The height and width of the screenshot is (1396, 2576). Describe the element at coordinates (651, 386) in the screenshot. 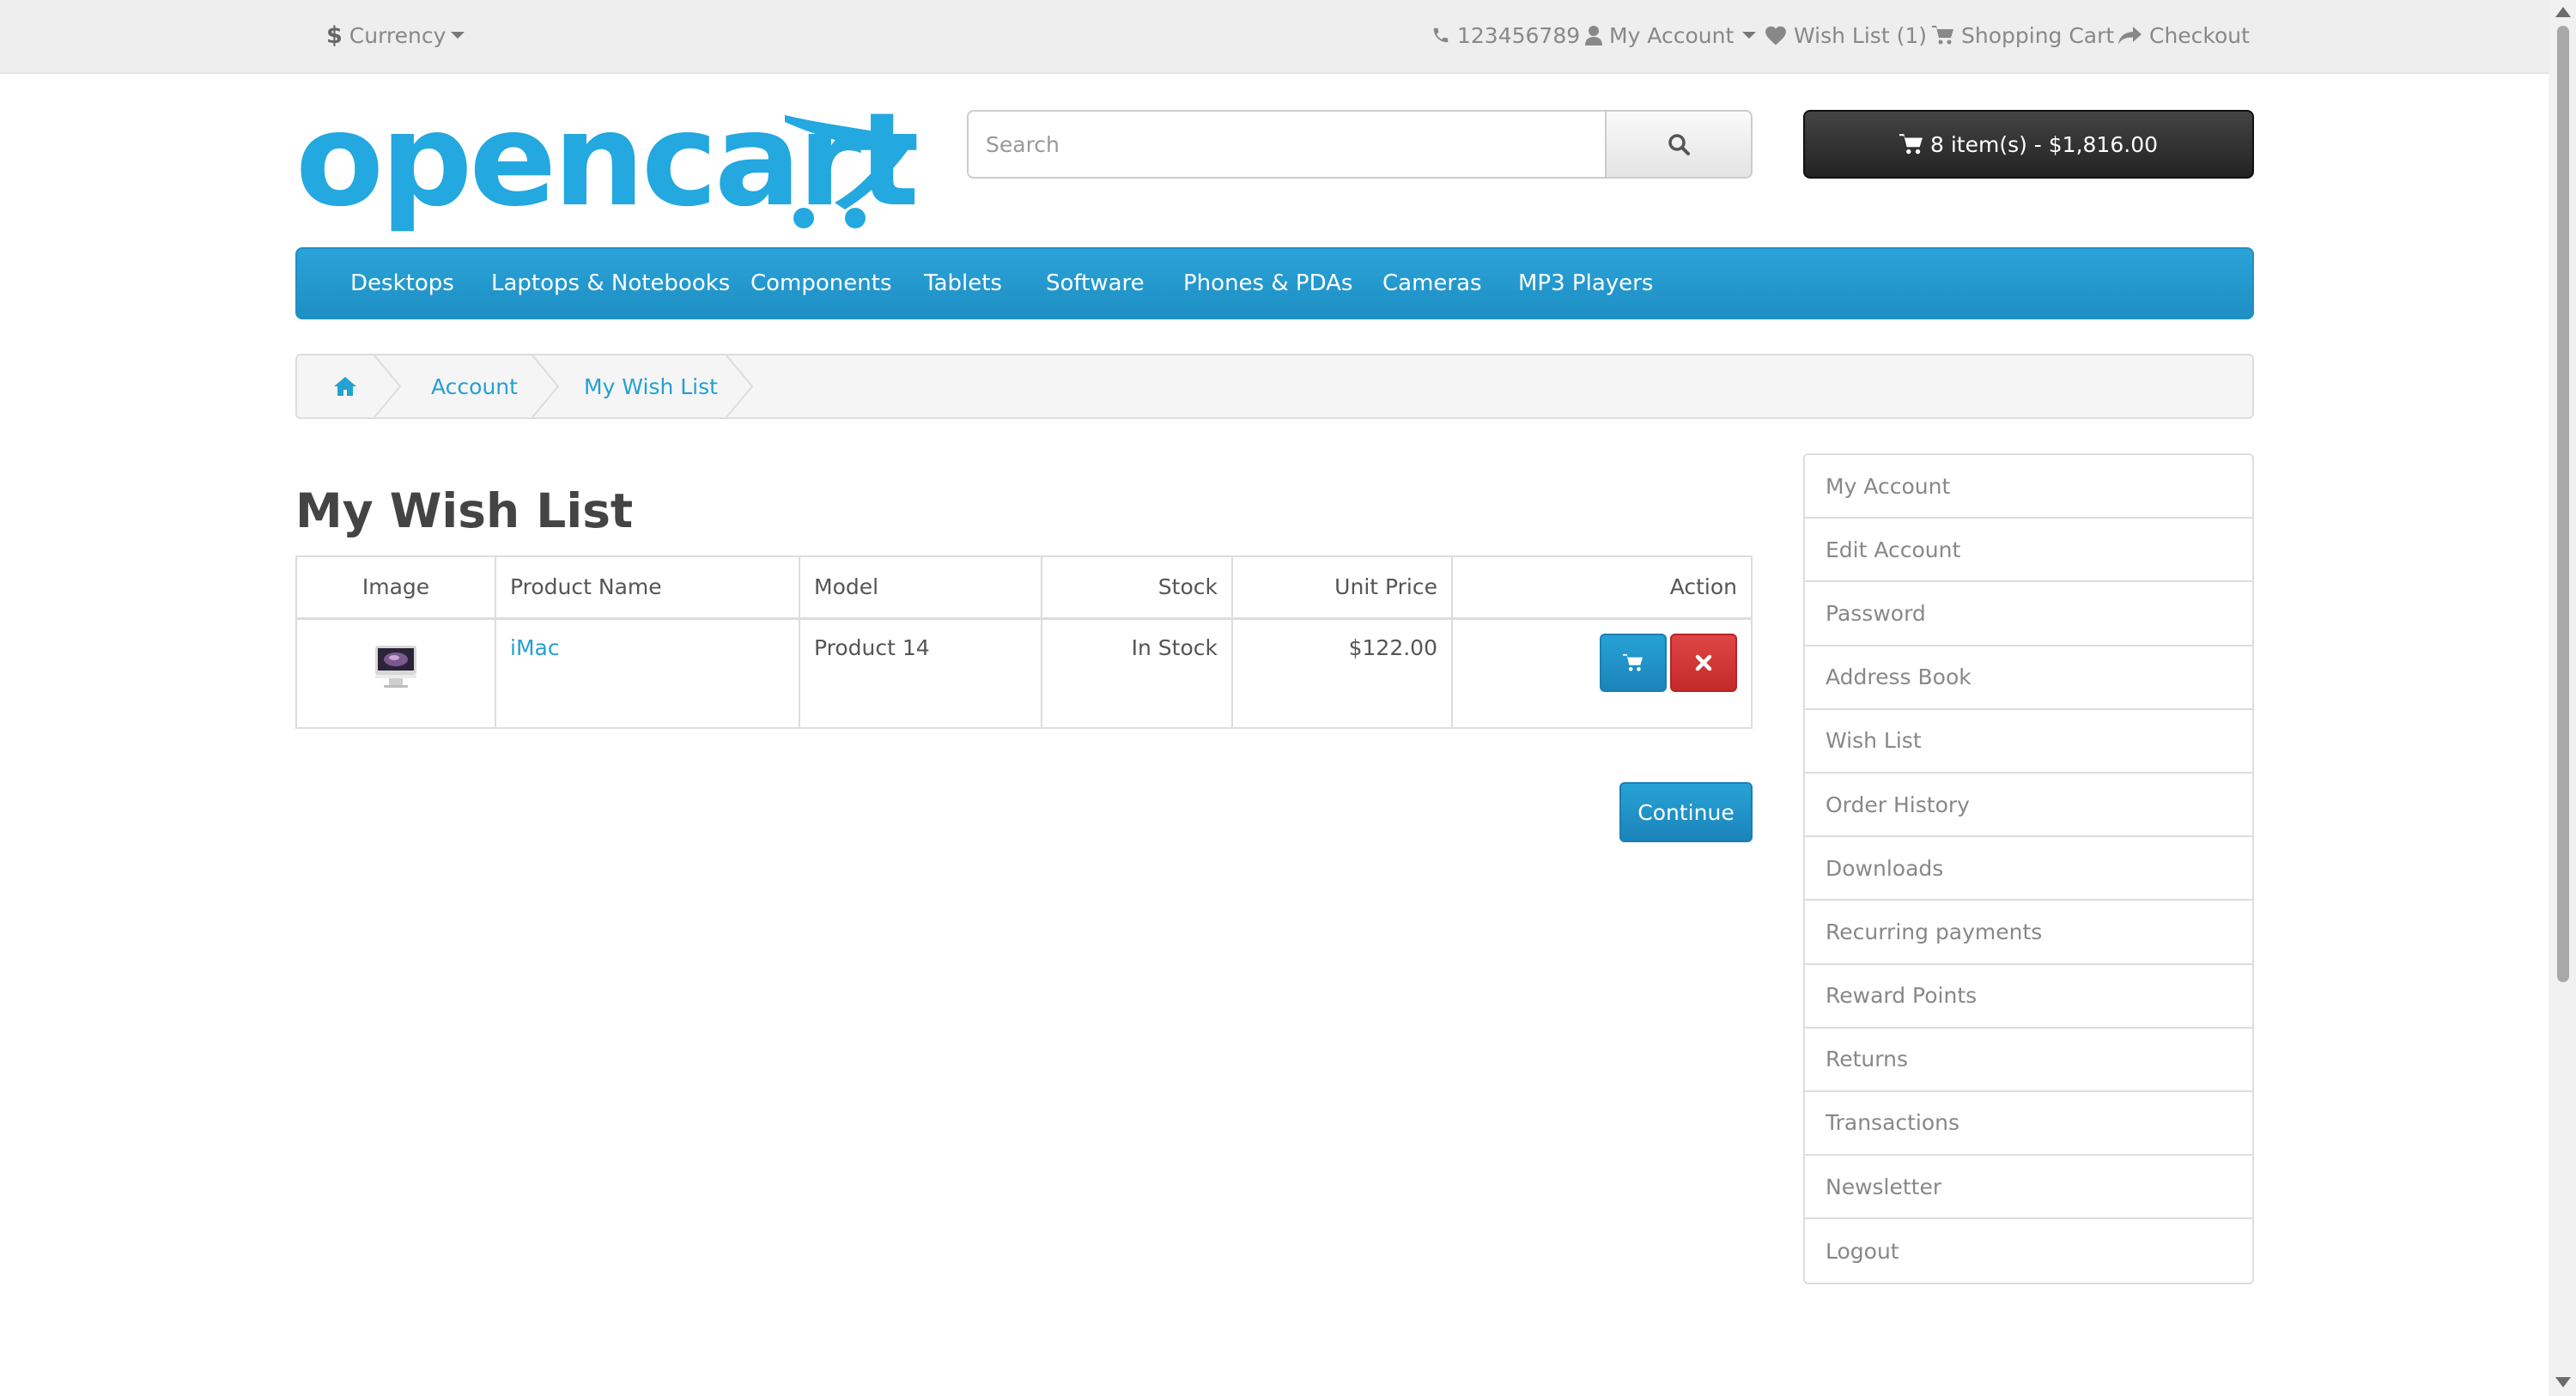

I see `breadcrumb-item-my-wish-list: My Wish List` at that location.